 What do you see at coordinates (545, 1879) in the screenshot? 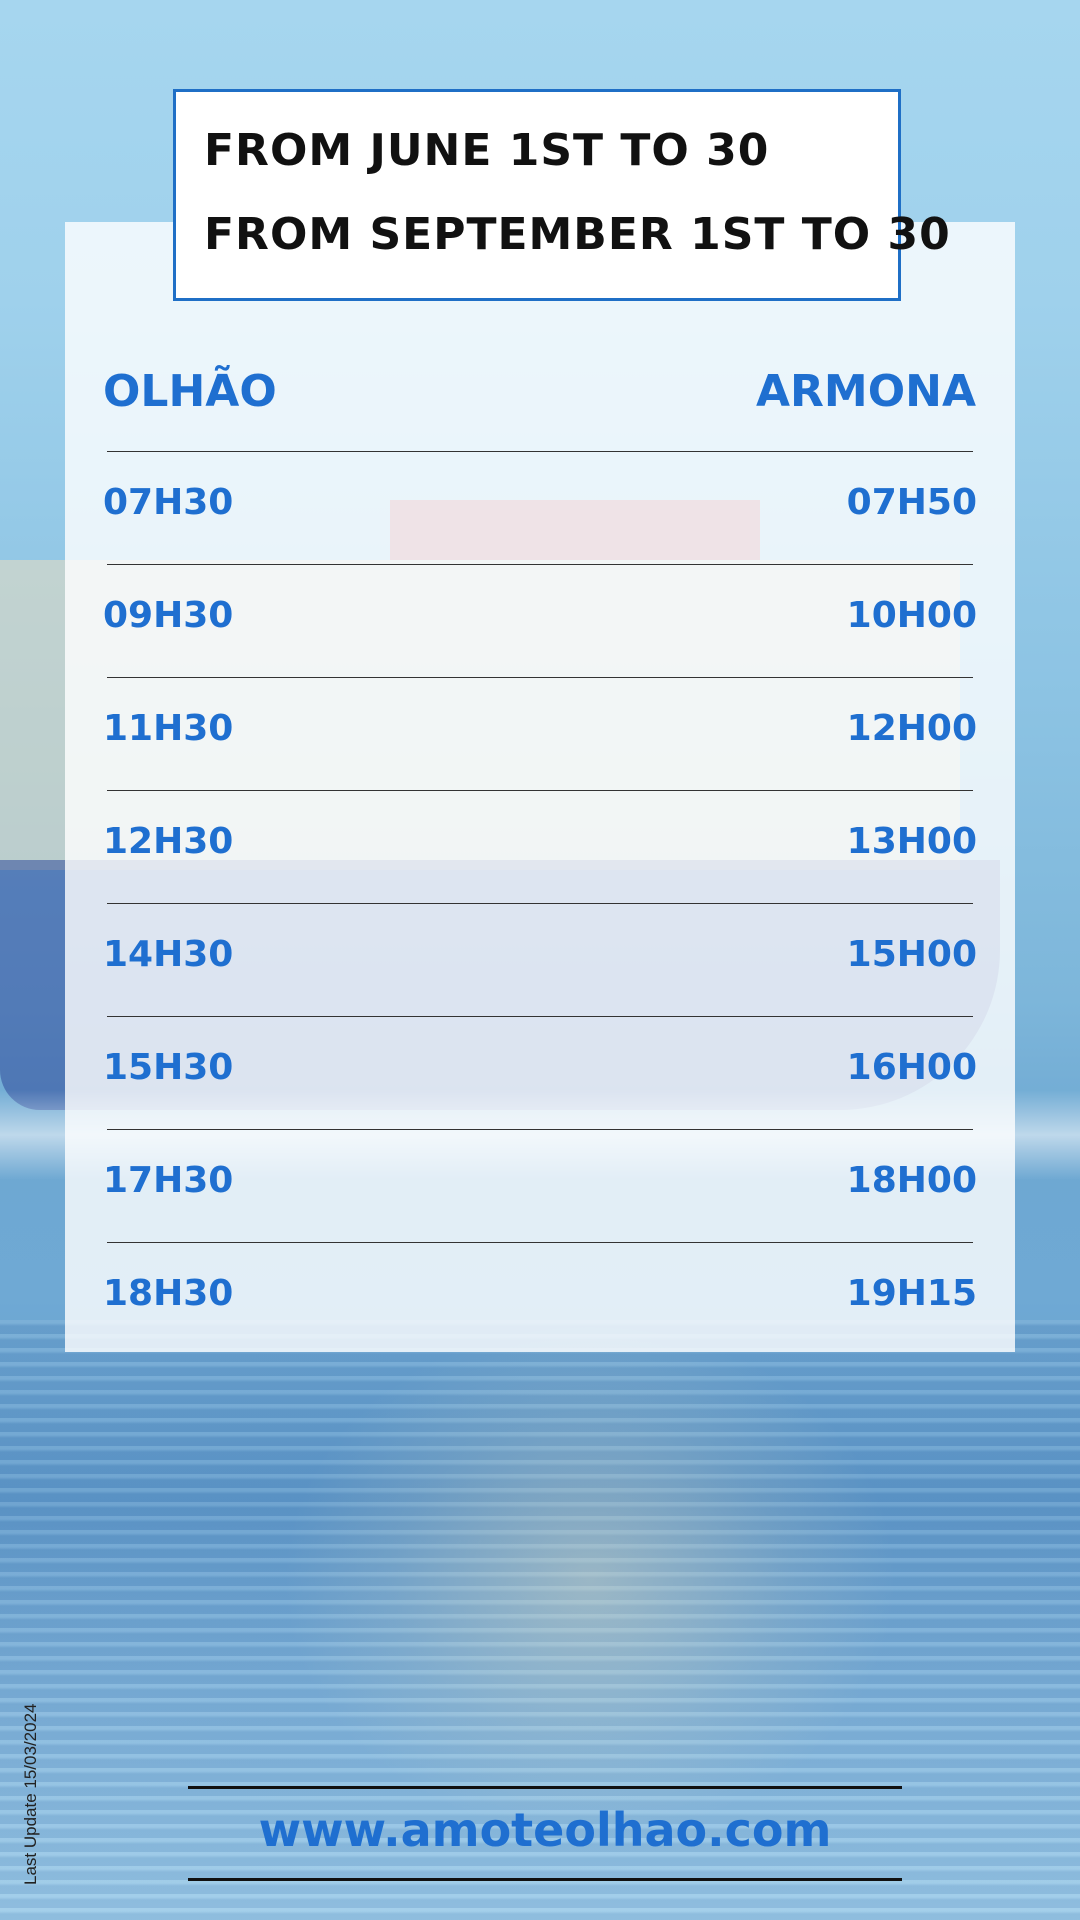
I see `footer-divider-bottom` at bounding box center [545, 1879].